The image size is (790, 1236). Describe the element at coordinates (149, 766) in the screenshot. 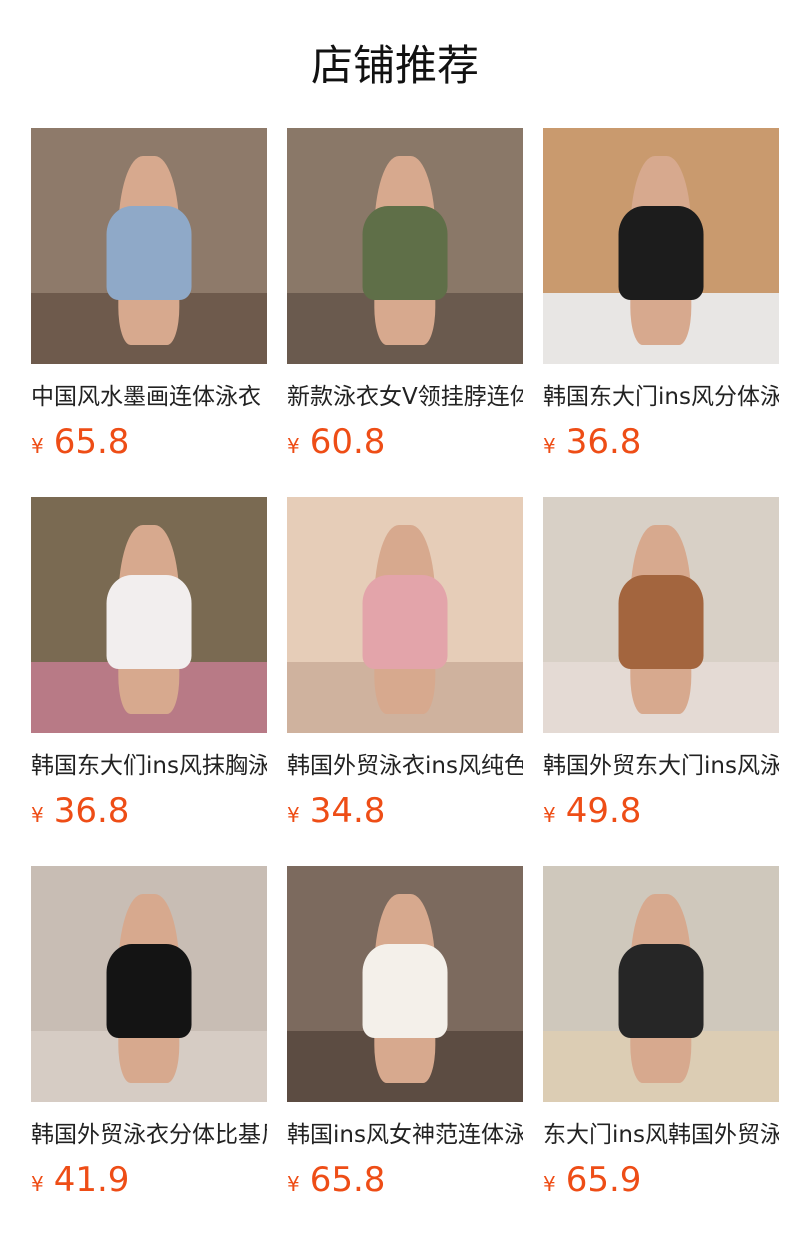

I see `product-name: 韩国东大们ins风抹胸泳衣` at that location.